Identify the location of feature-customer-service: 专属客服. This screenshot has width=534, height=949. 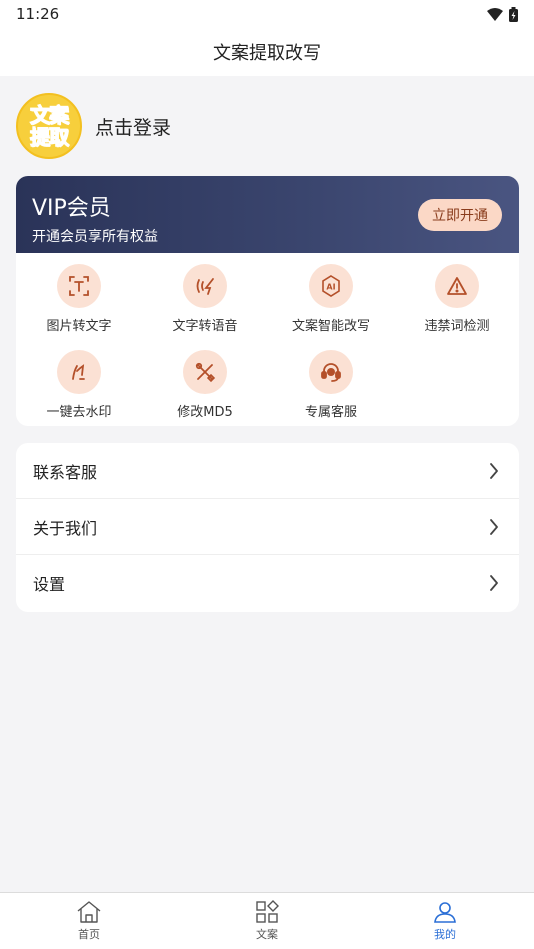
(331, 385).